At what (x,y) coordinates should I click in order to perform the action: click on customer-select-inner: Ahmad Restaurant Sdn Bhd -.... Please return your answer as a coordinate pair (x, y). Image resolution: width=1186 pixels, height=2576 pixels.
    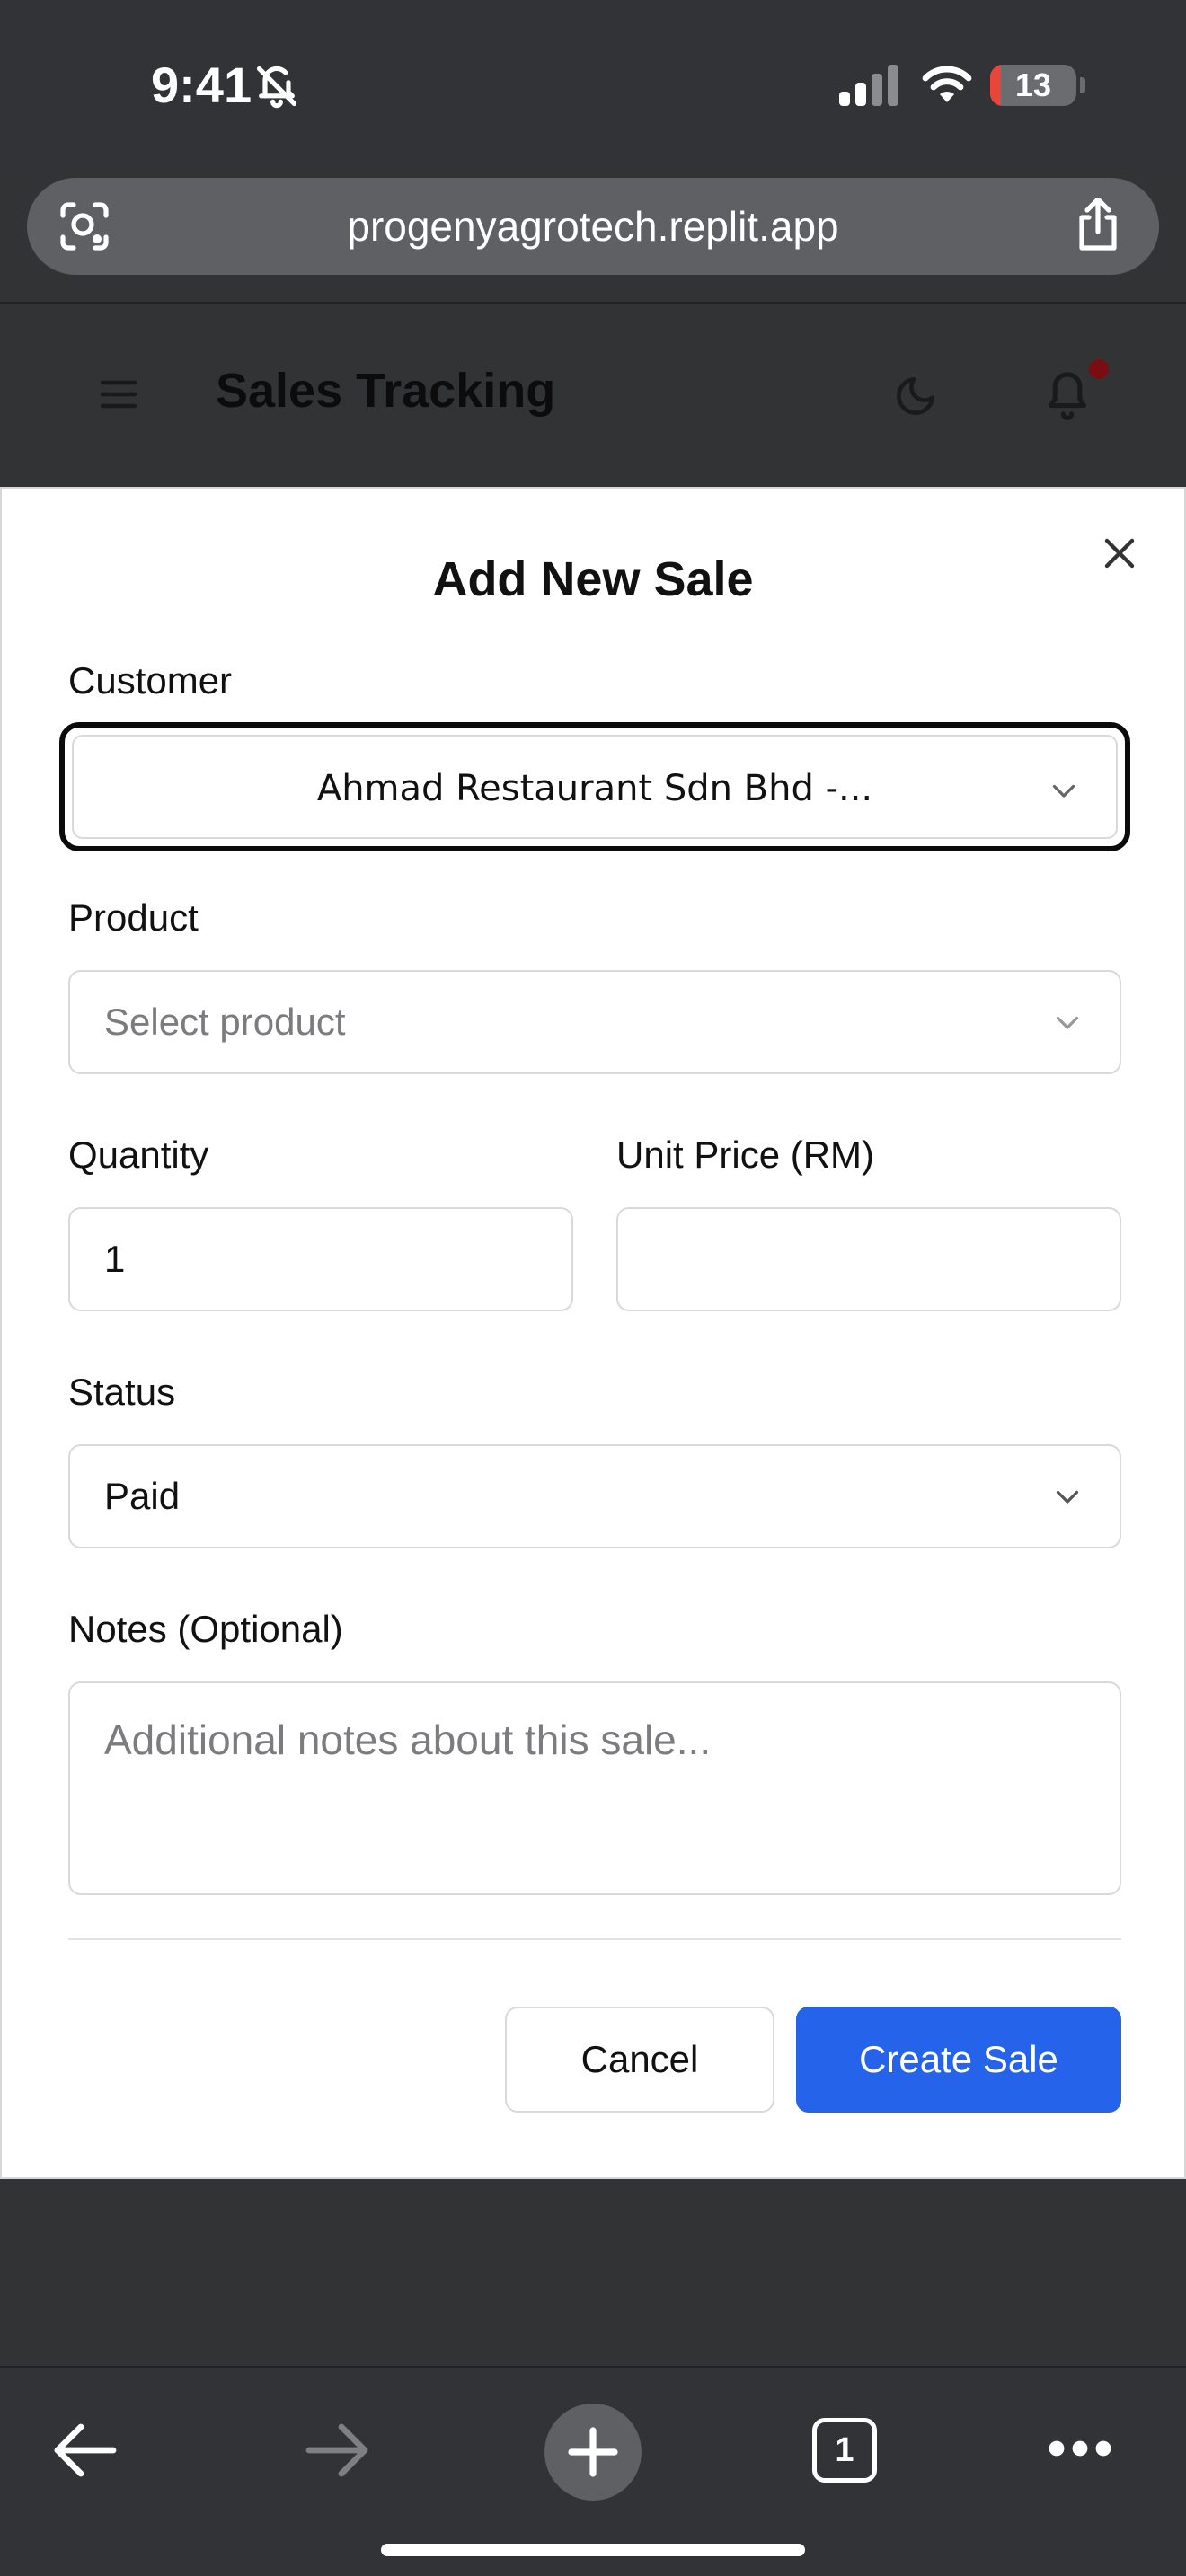
    Looking at the image, I should click on (595, 787).